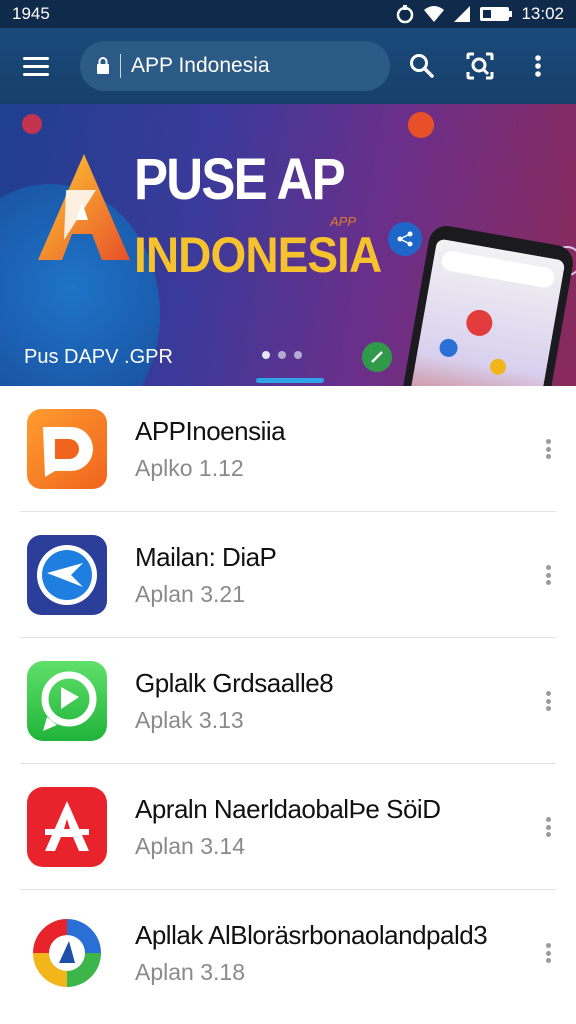  I want to click on camera-search-icon, so click(480, 66).